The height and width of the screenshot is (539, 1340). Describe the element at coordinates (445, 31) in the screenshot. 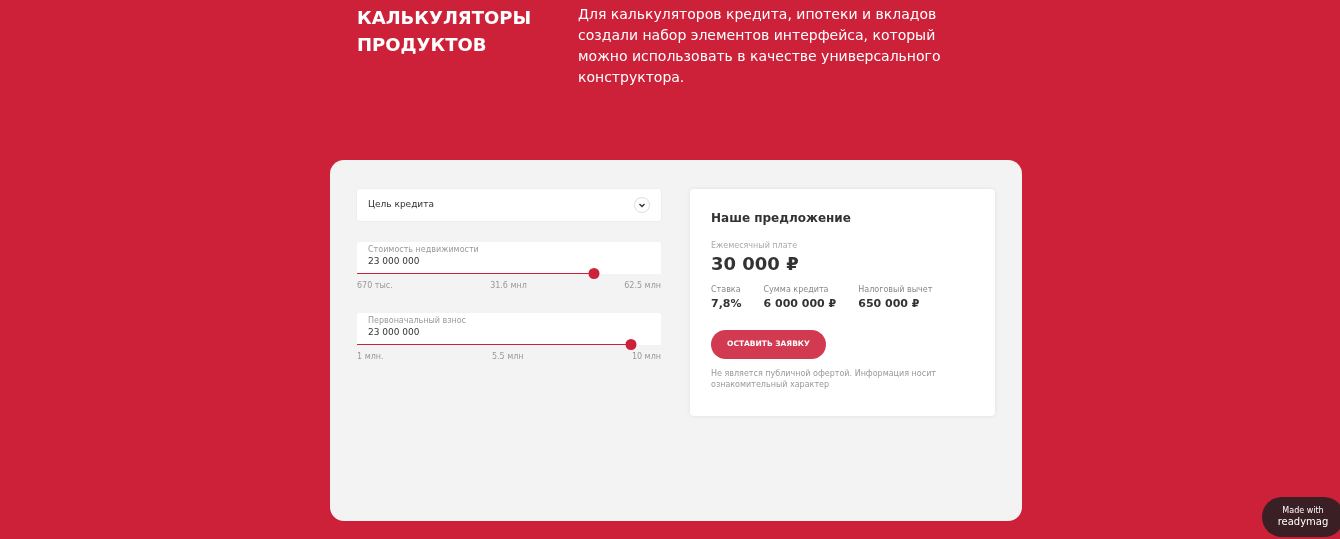

I see `section-title: КАЛЬКУЛЯТОРЫ ПРОДУКТОВ` at that location.